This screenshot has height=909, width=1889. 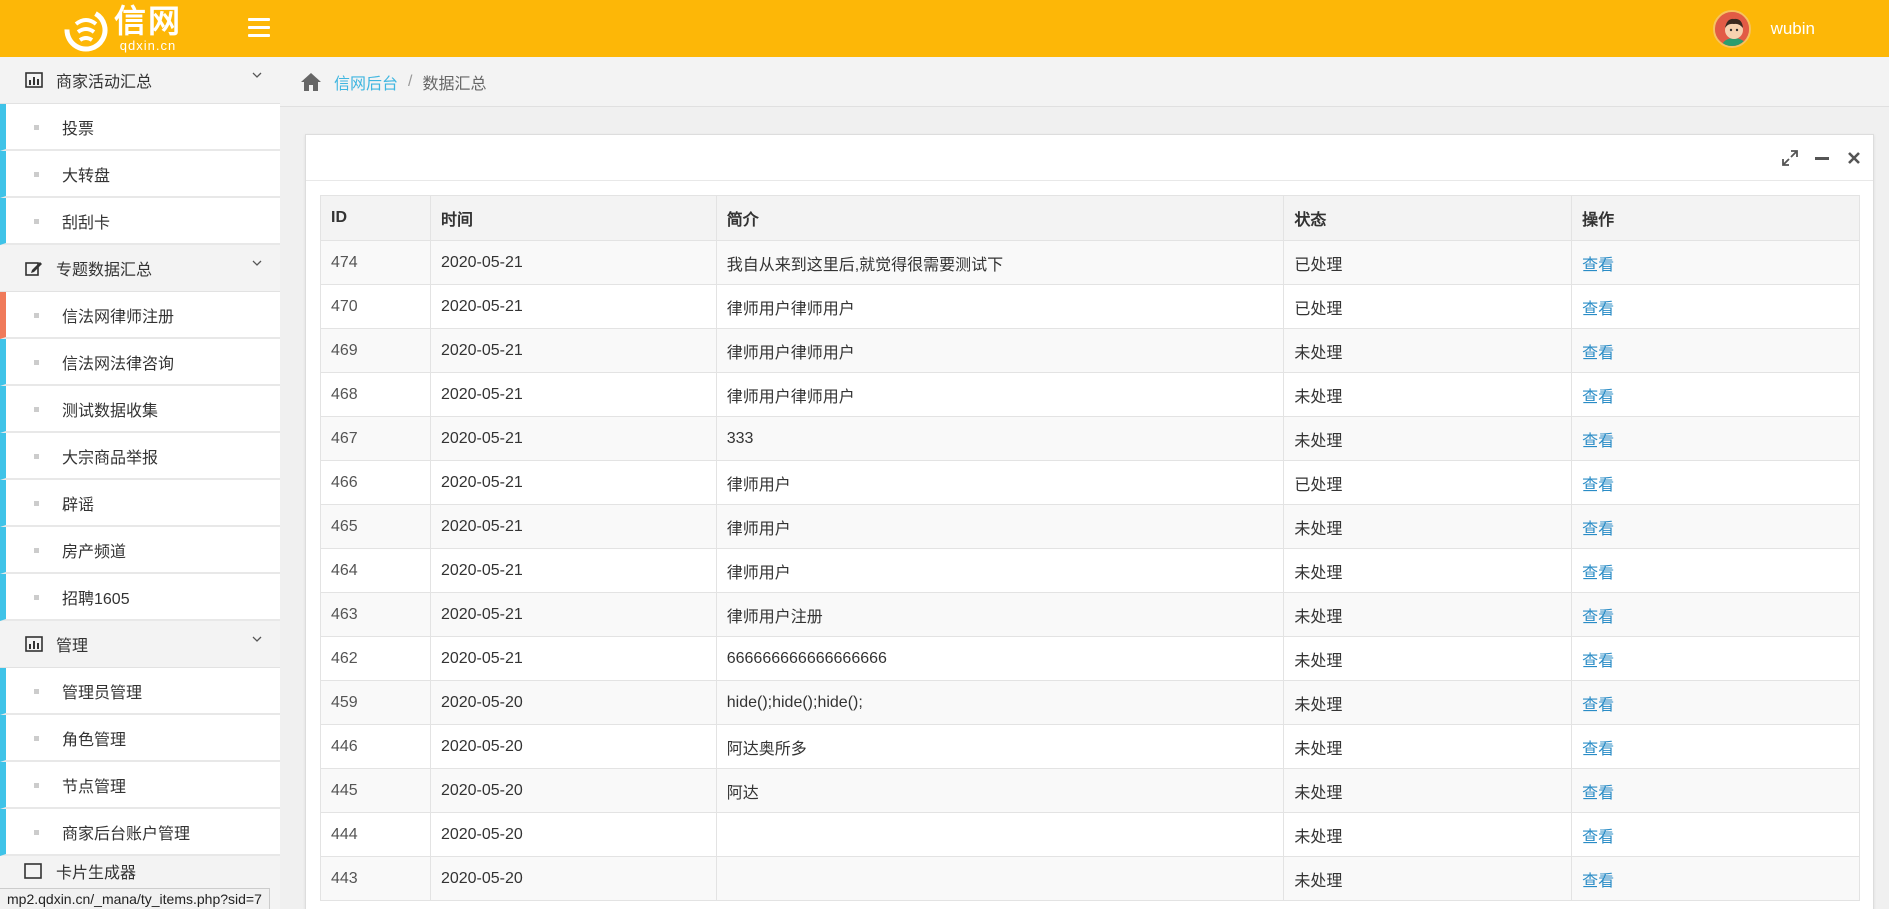 I want to click on sidebar-item-node-manage: 节点管理, so click(x=140, y=785).